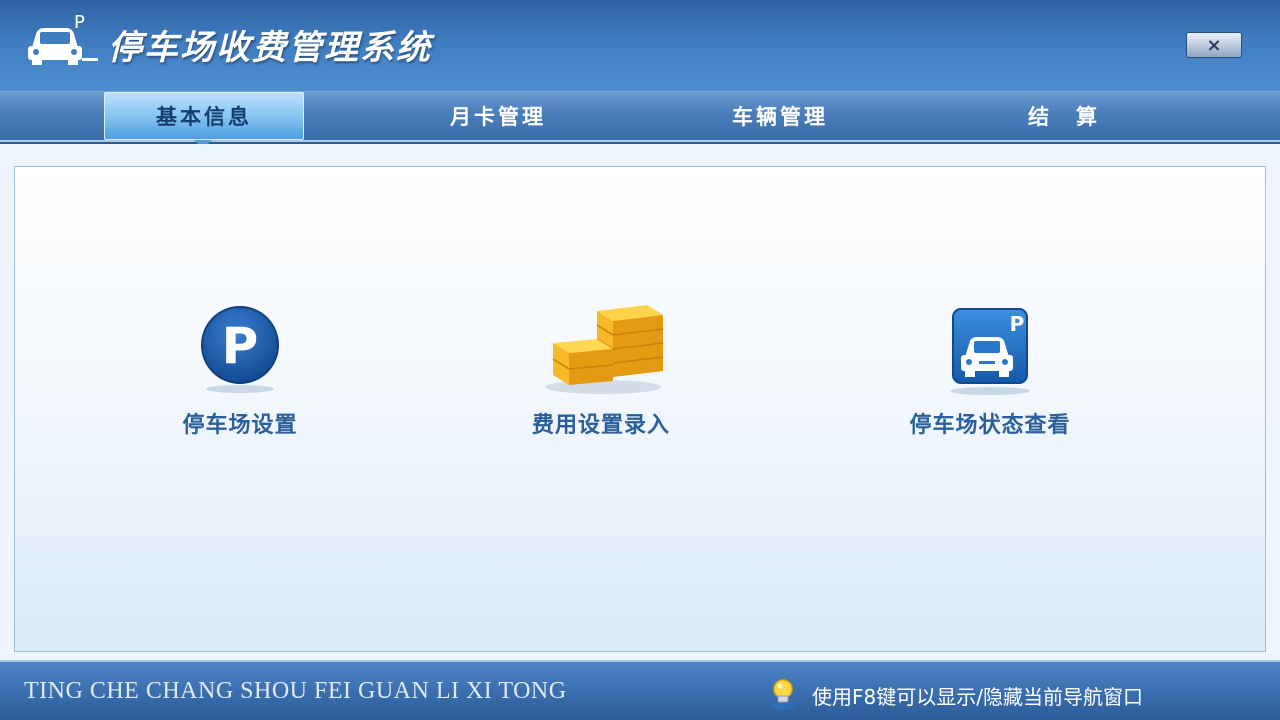  I want to click on parking-lot-settings-button: P 停车场设置, so click(240, 372).